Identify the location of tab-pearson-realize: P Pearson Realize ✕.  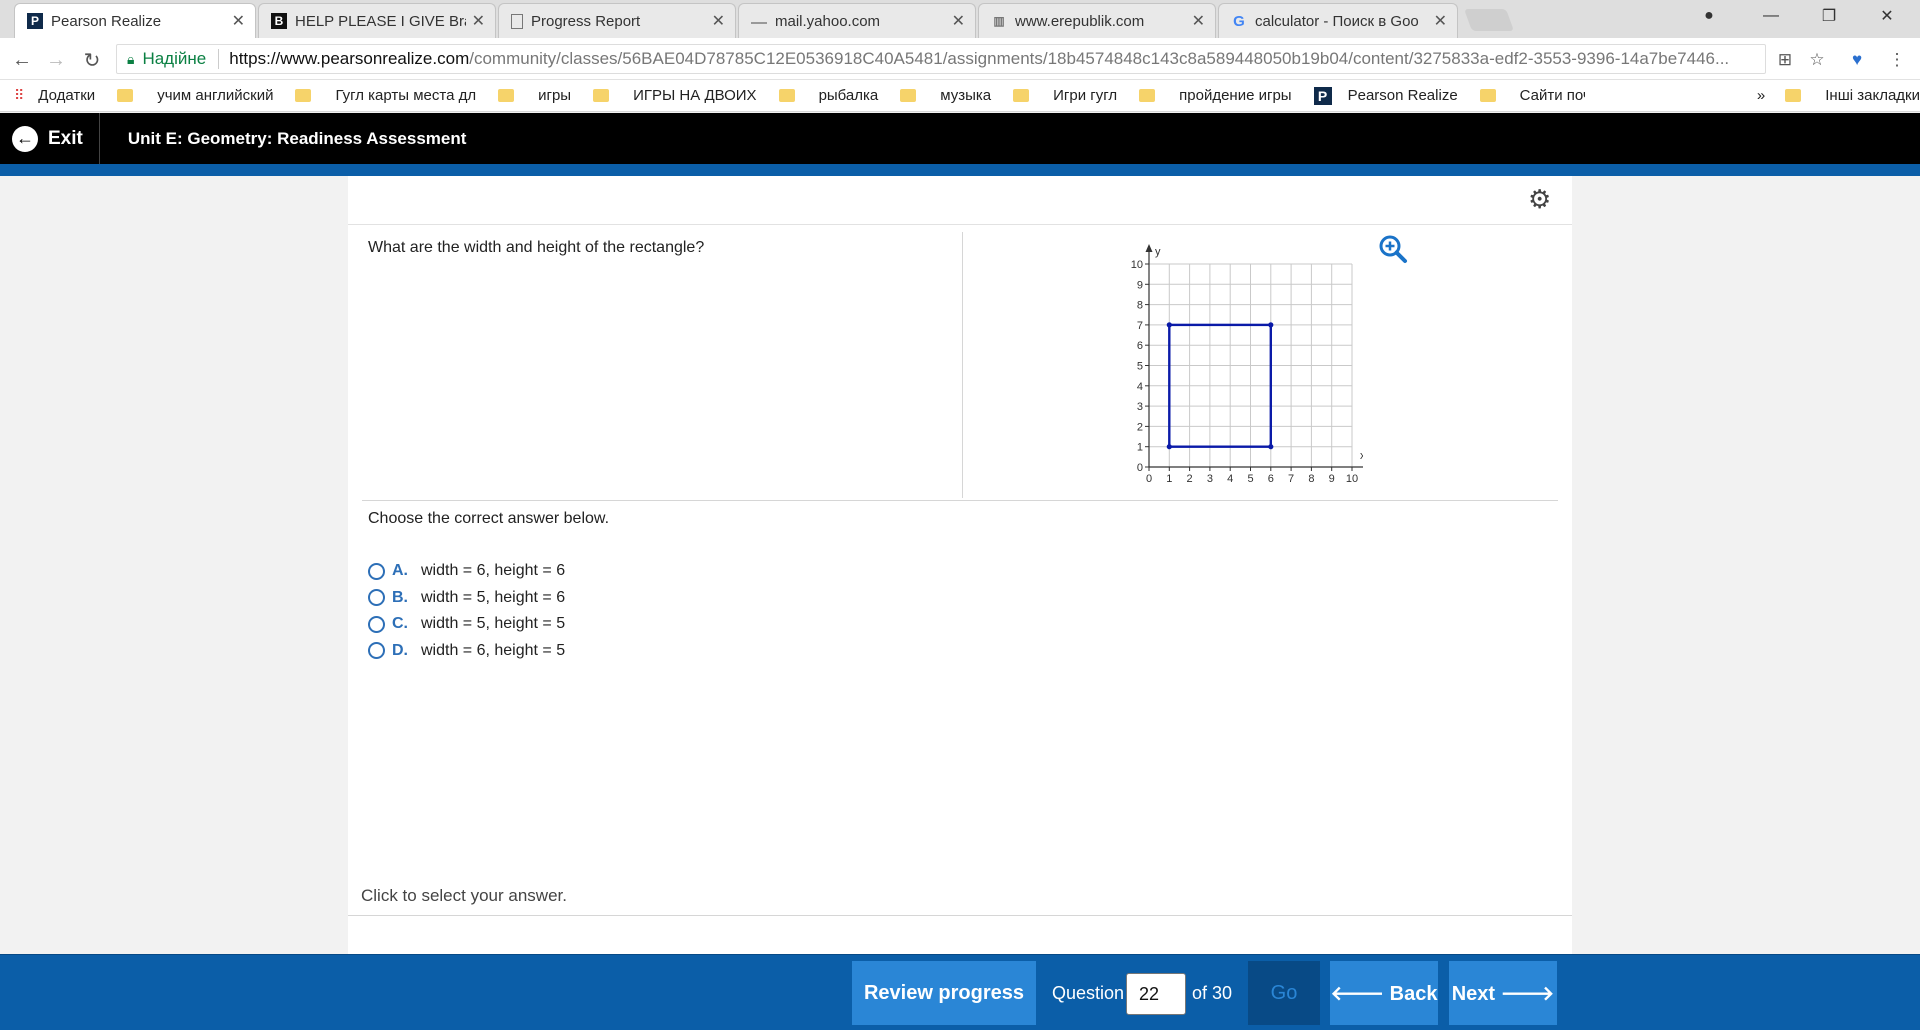
(135, 20).